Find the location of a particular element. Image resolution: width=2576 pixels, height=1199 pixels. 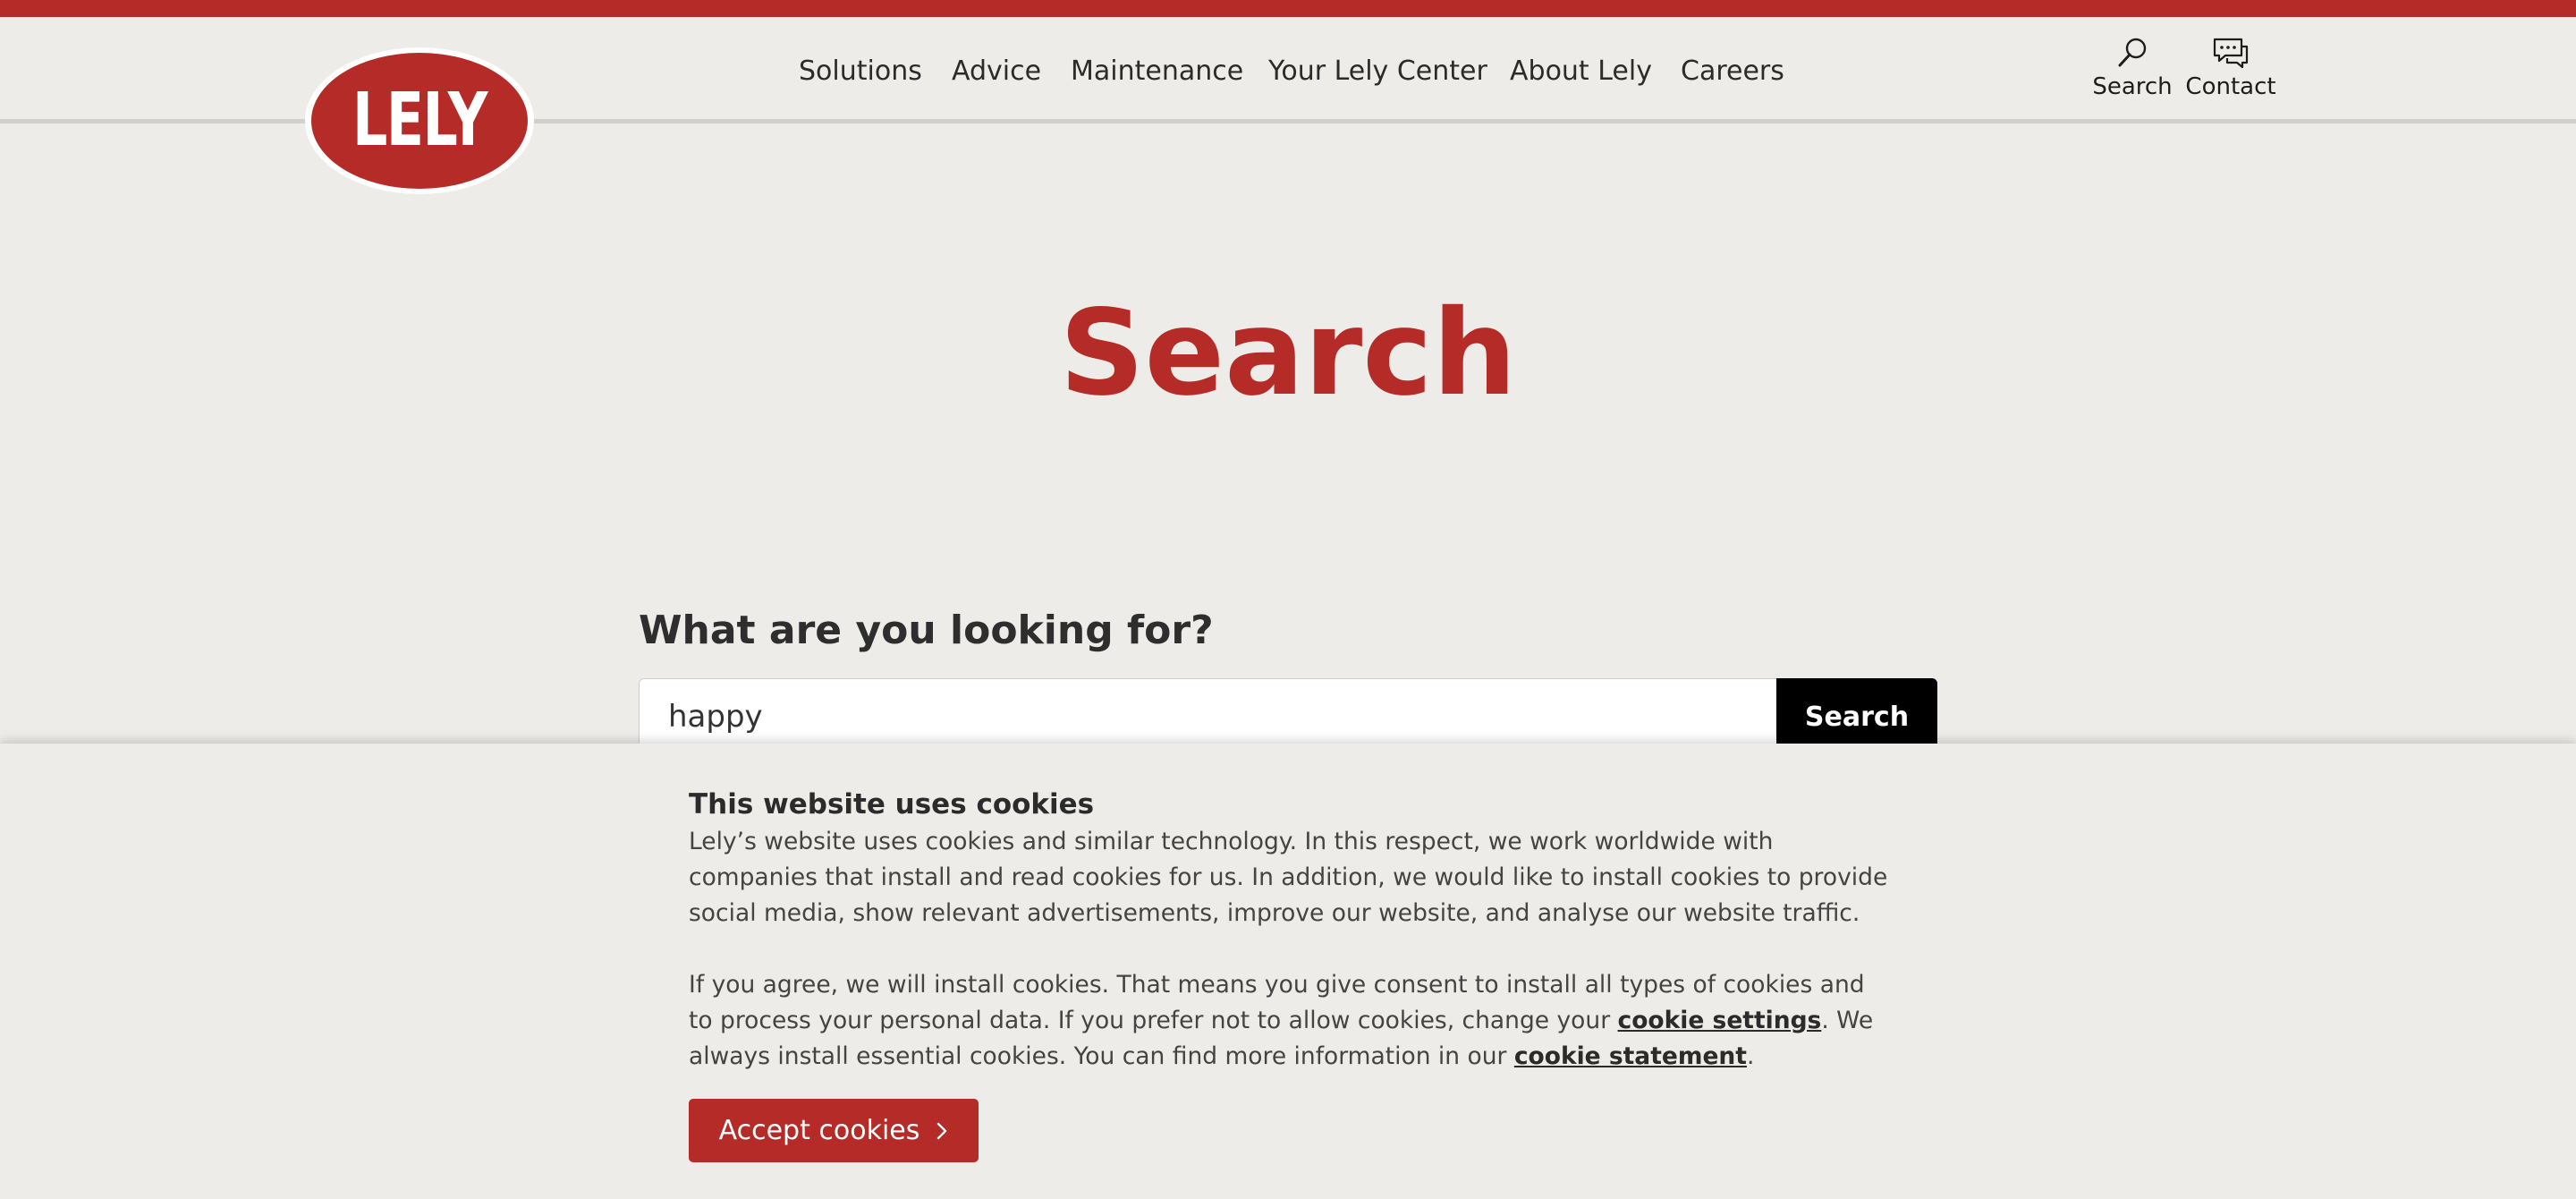

accept-cookies-label: Accept cookies is located at coordinates (819, 1130).